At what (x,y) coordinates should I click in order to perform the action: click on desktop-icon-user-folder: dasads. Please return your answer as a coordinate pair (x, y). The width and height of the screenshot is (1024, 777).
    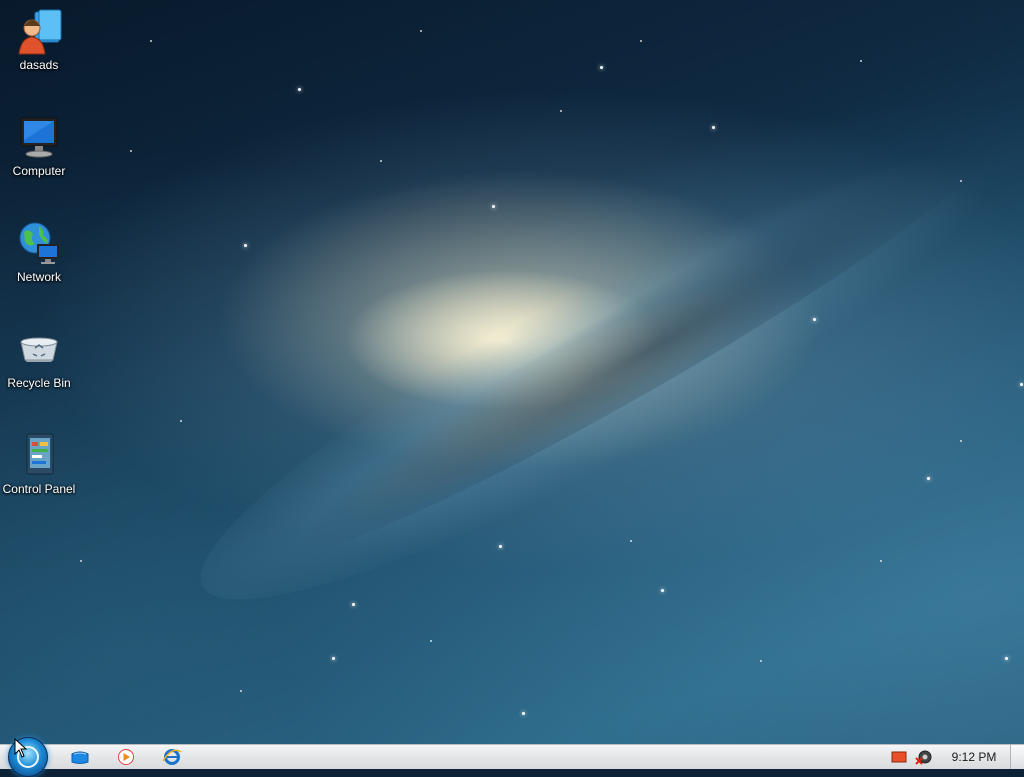
    Looking at the image, I should click on (39, 40).